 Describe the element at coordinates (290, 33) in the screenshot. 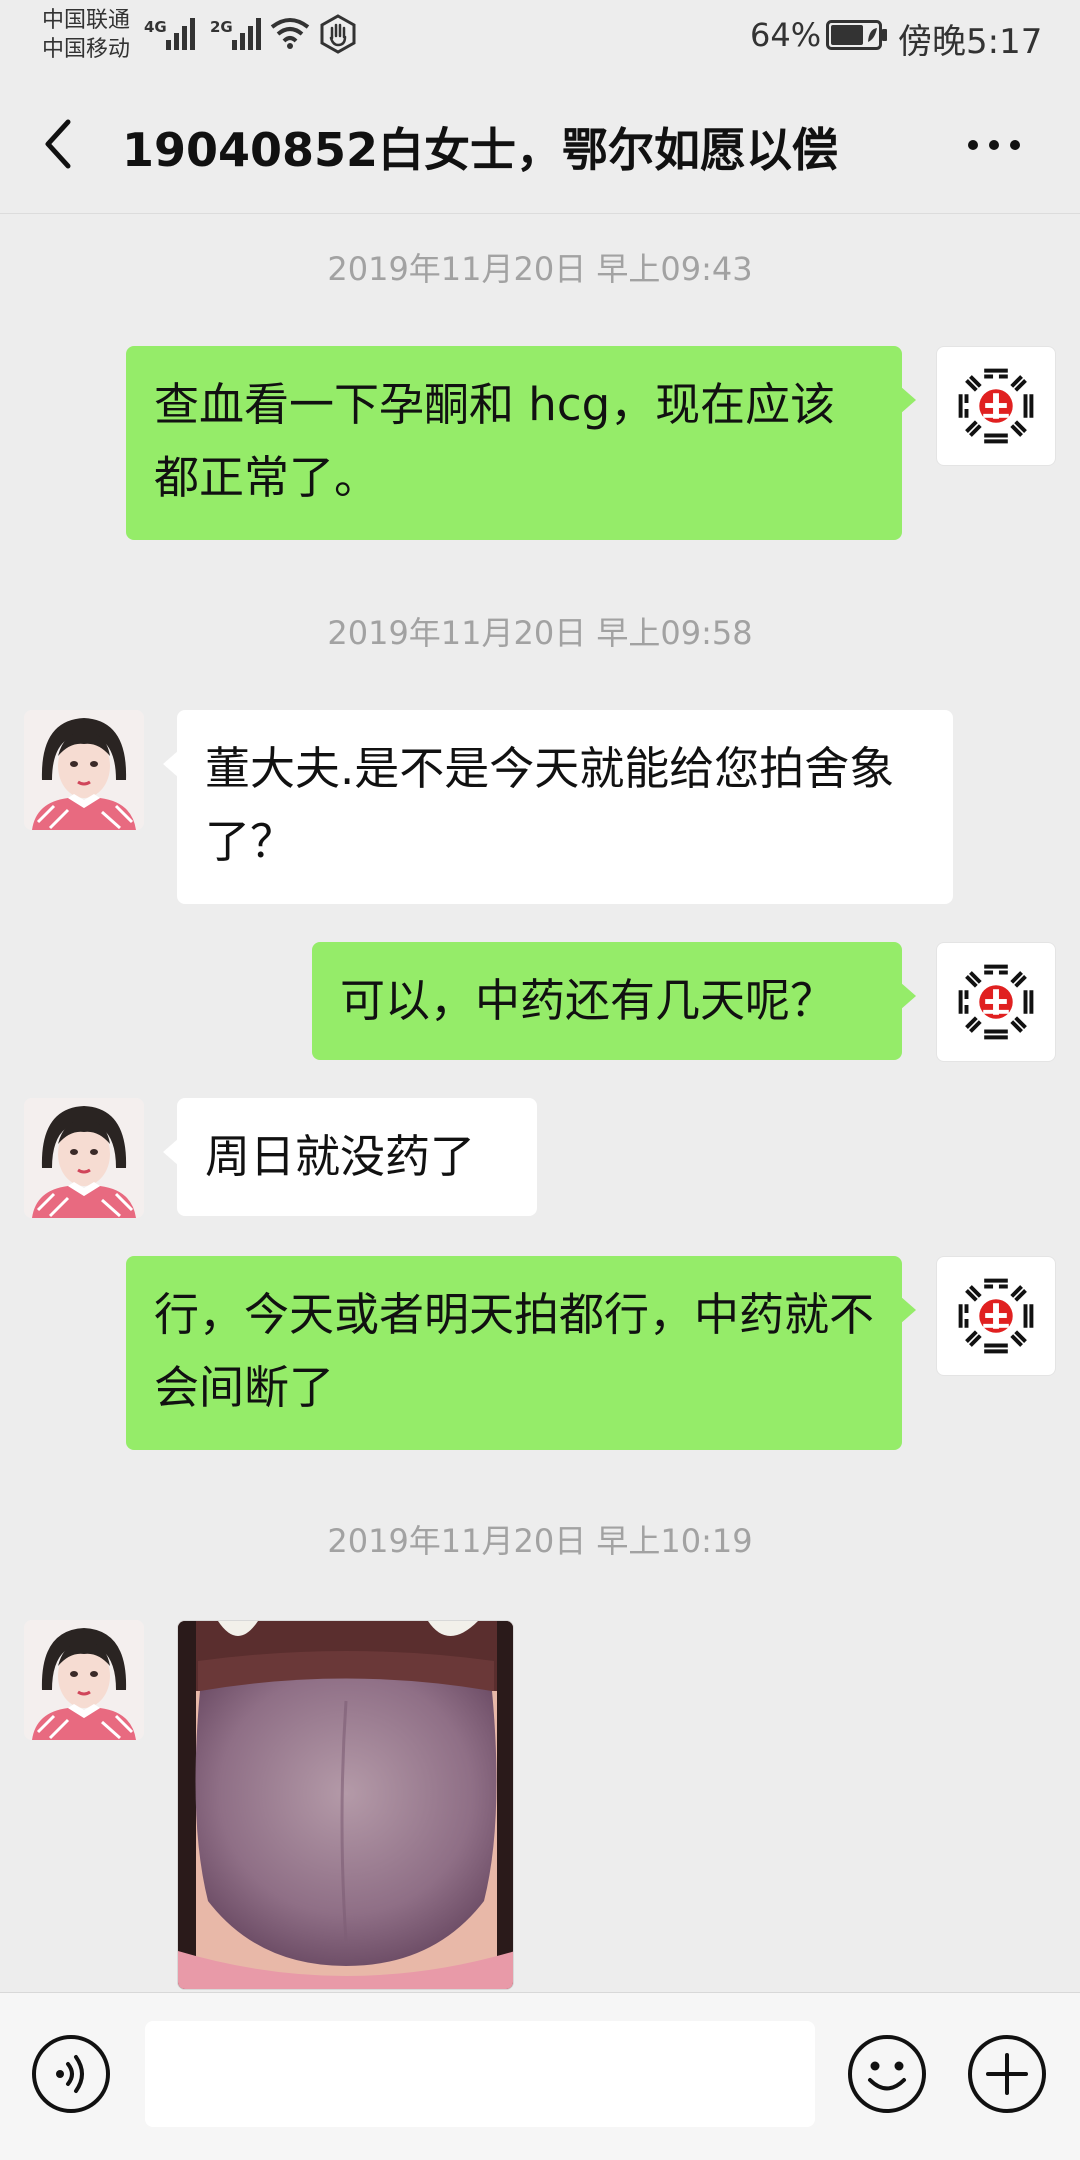

I see `wifi-icon` at that location.